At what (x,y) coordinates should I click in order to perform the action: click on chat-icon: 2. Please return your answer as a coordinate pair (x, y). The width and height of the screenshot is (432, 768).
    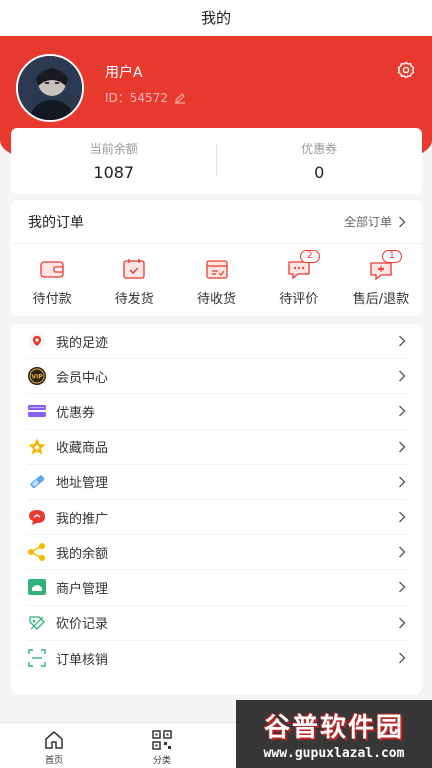
    Looking at the image, I should click on (303, 265).